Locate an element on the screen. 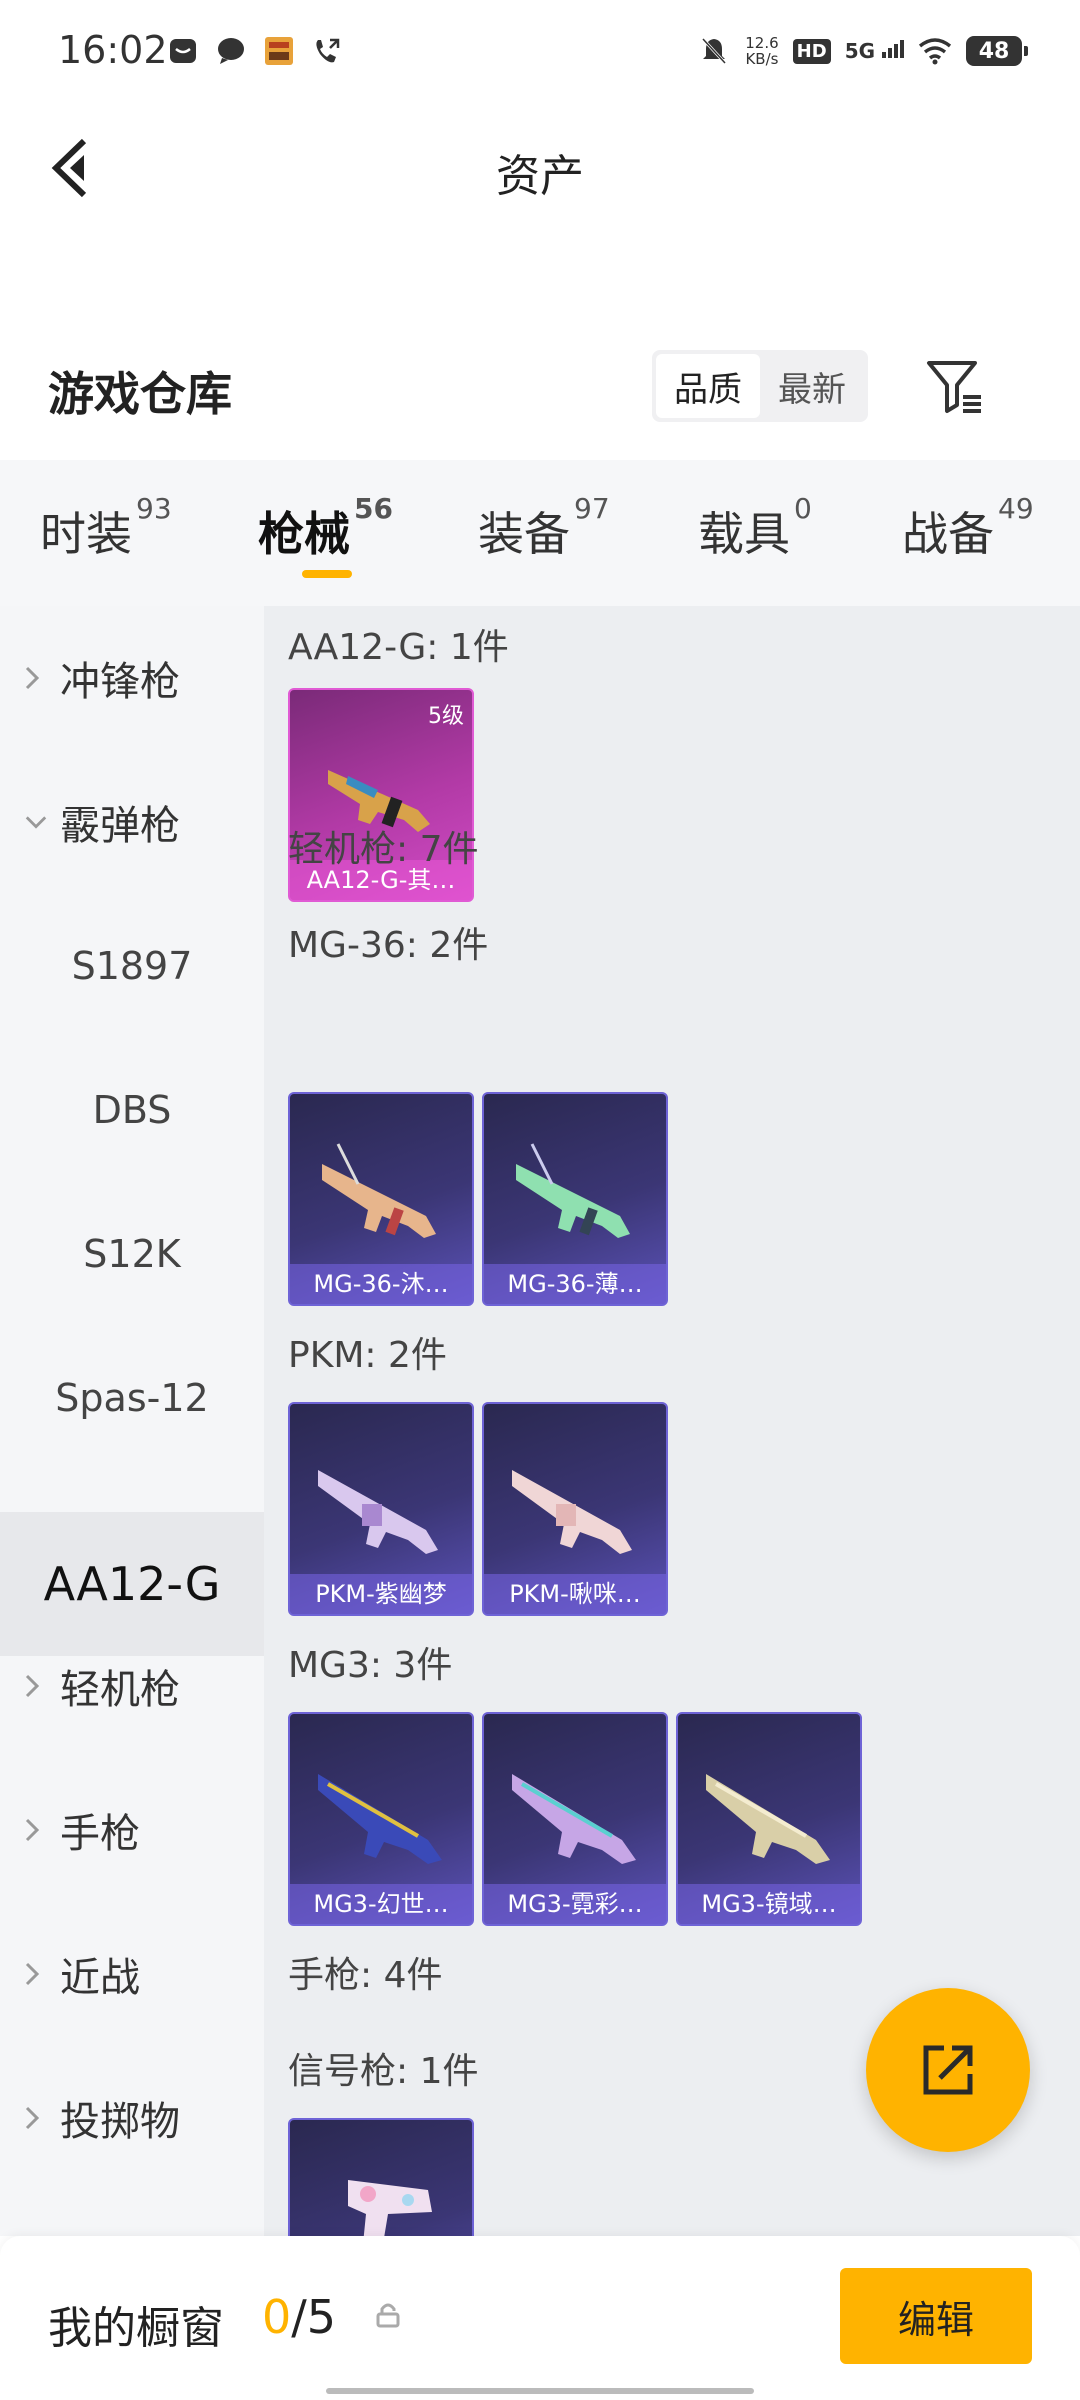 The image size is (1080, 2400). battery-indicator: 48 is located at coordinates (997, 51).